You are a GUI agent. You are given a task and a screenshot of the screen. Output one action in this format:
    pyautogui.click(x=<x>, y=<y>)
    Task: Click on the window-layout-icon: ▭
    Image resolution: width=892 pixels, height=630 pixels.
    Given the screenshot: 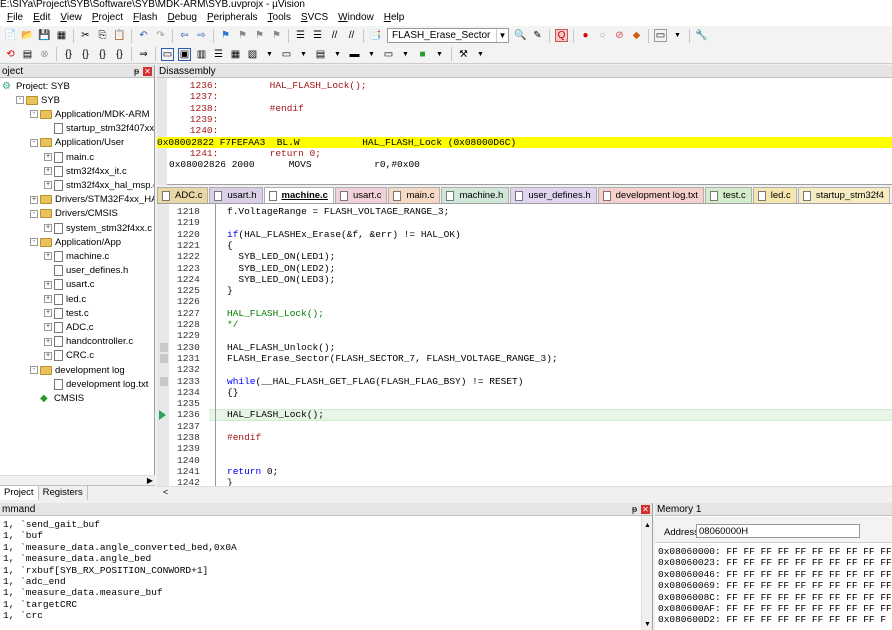 What is the action you would take?
    pyautogui.click(x=660, y=35)
    